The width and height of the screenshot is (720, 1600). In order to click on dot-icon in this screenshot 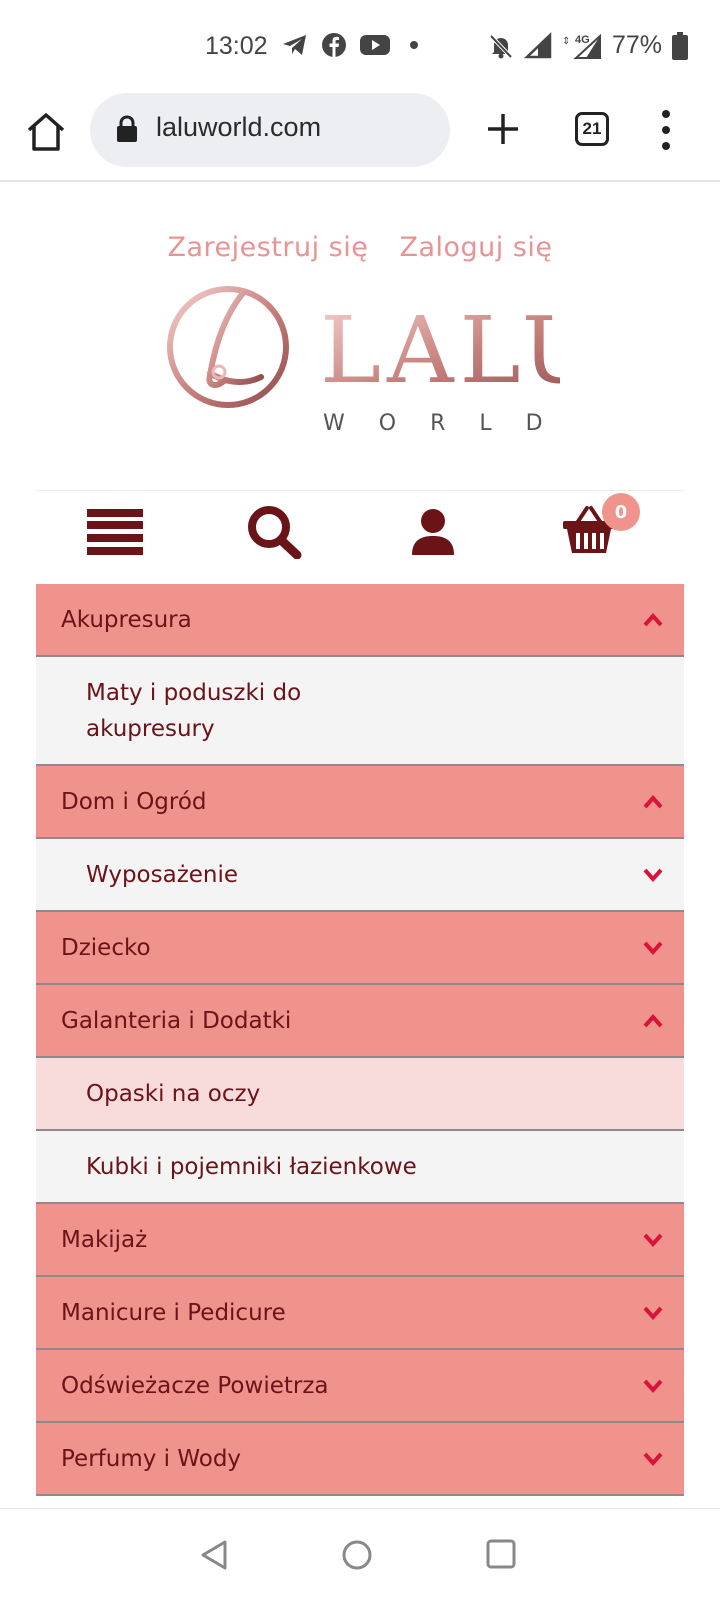, I will do `click(414, 45)`.